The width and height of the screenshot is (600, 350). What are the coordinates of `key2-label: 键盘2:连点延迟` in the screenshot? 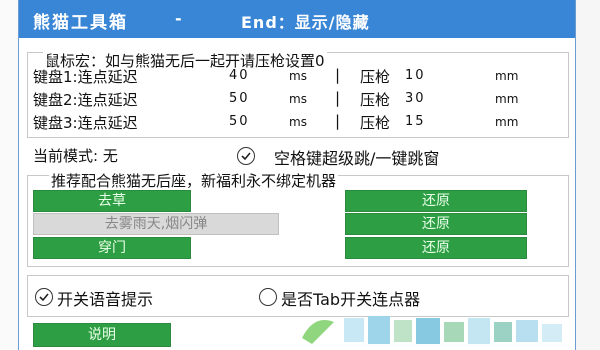 It's located at (85, 100).